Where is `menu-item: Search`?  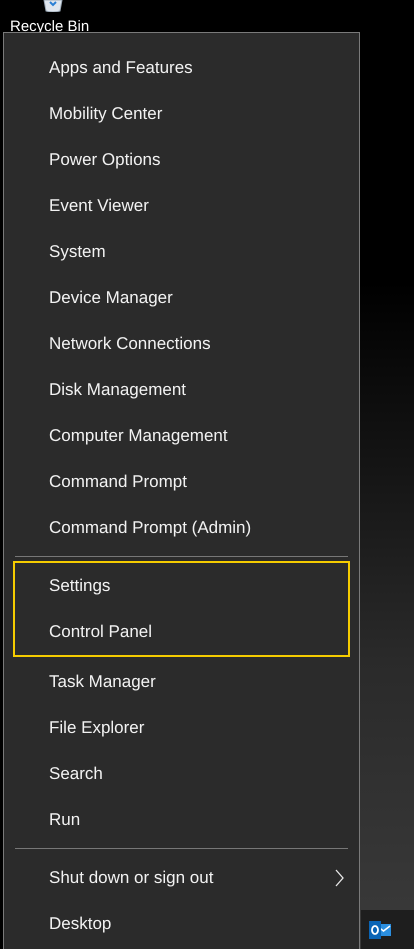 menu-item: Search is located at coordinates (76, 774).